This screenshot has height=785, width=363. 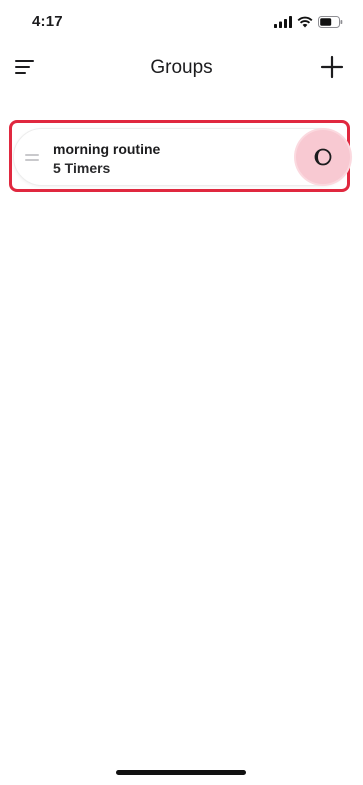 What do you see at coordinates (283, 24) in the screenshot?
I see `signal-icon` at bounding box center [283, 24].